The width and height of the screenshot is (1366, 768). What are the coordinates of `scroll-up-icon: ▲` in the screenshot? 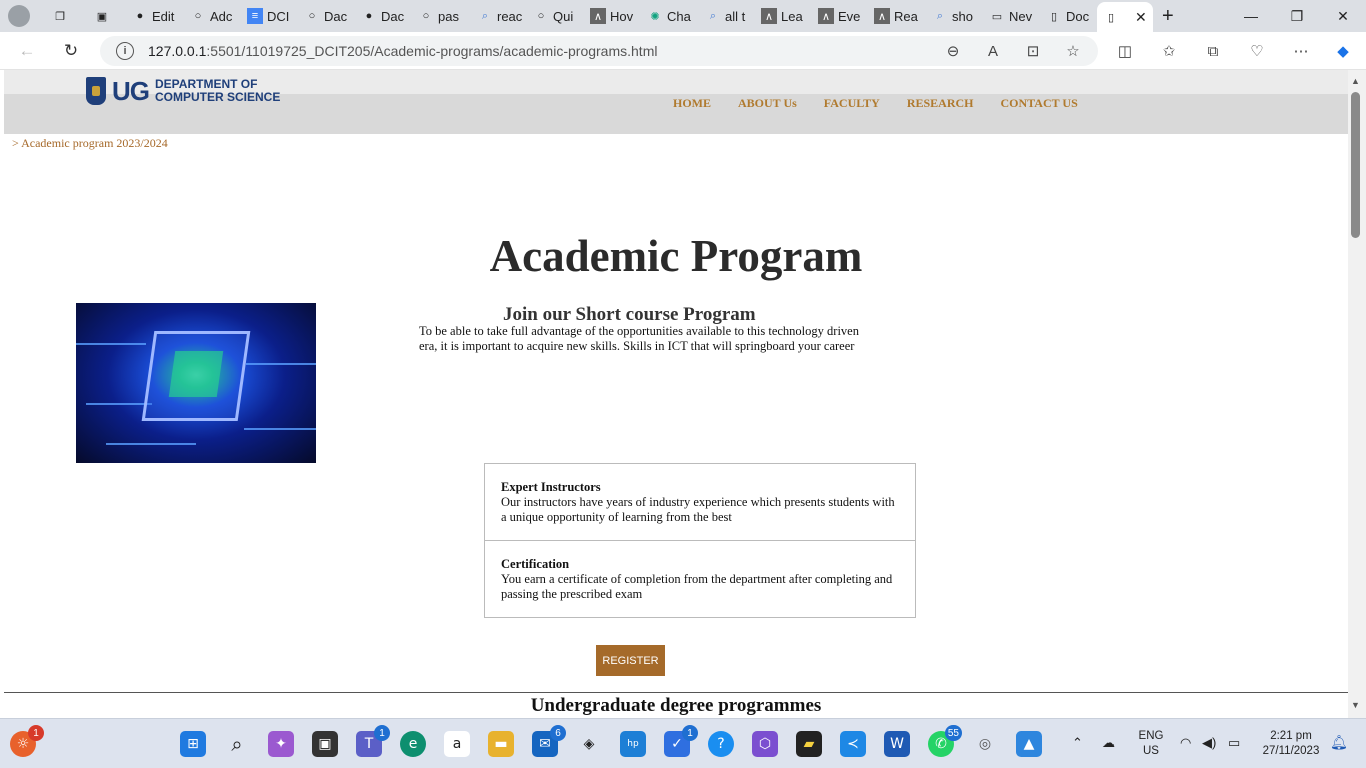 It's located at (1355, 81).